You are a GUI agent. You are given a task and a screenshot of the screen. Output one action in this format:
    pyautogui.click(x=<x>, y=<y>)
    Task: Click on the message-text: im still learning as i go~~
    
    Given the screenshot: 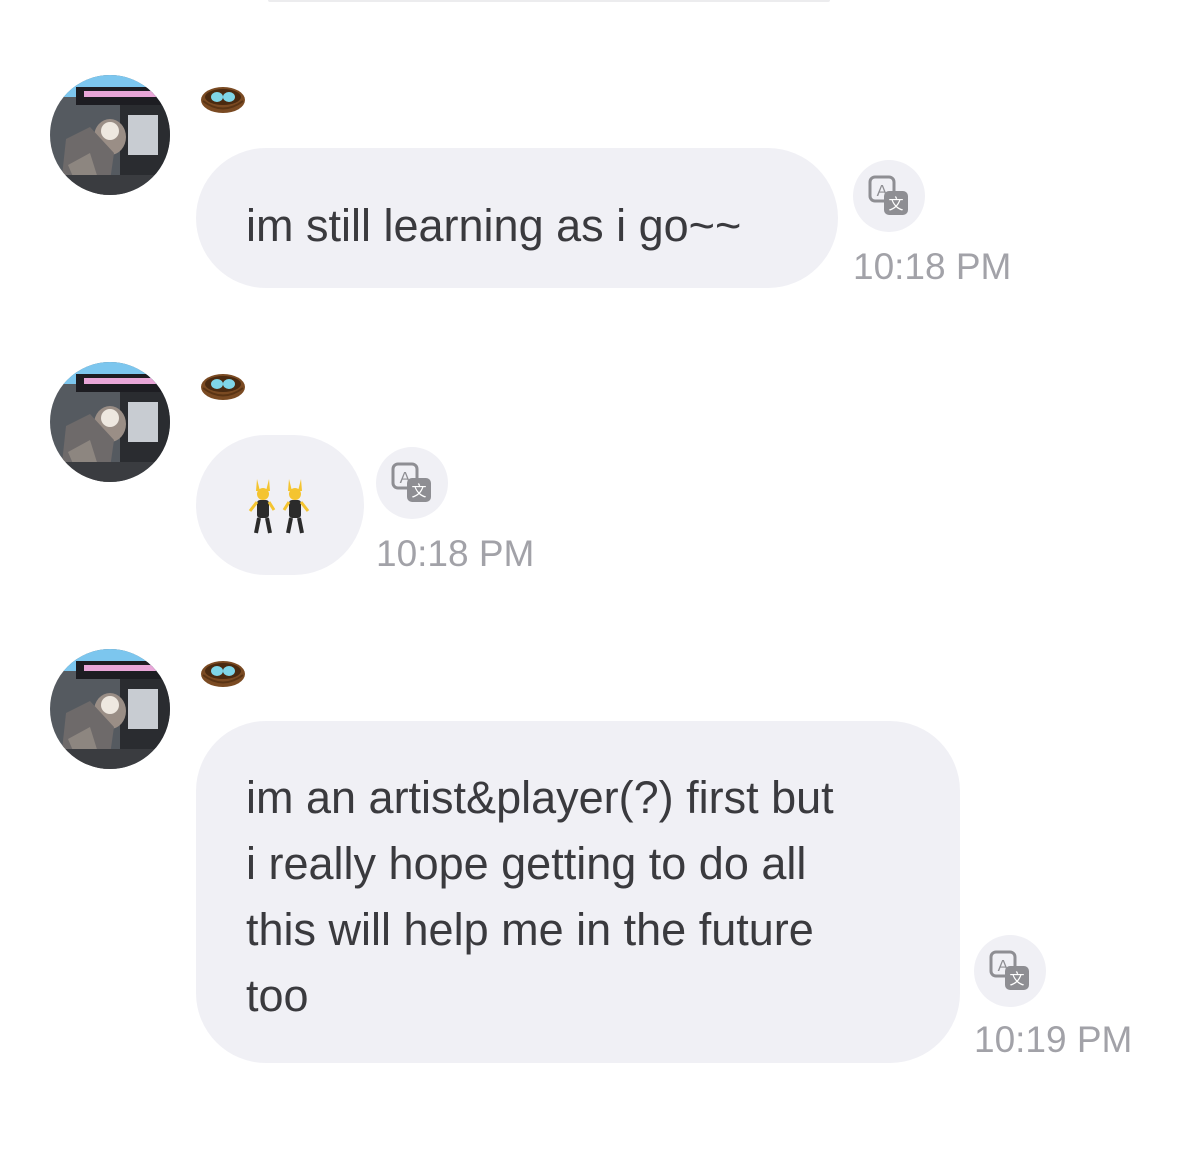 What is the action you would take?
    pyautogui.click(x=494, y=225)
    